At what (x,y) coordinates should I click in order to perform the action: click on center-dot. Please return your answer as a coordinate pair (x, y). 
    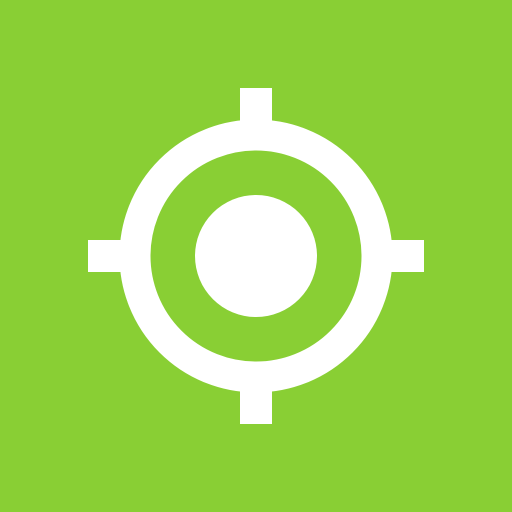
    Looking at the image, I should click on (256, 256).